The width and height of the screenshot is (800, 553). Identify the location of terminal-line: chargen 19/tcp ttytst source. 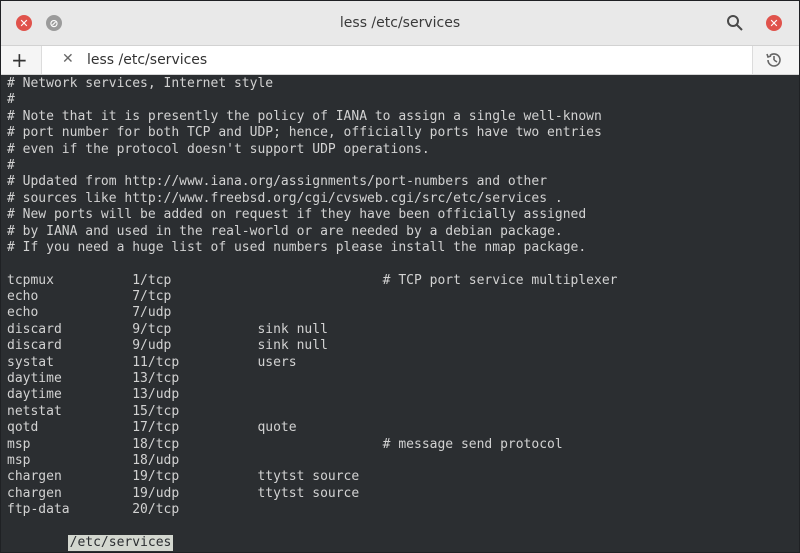
(183, 477).